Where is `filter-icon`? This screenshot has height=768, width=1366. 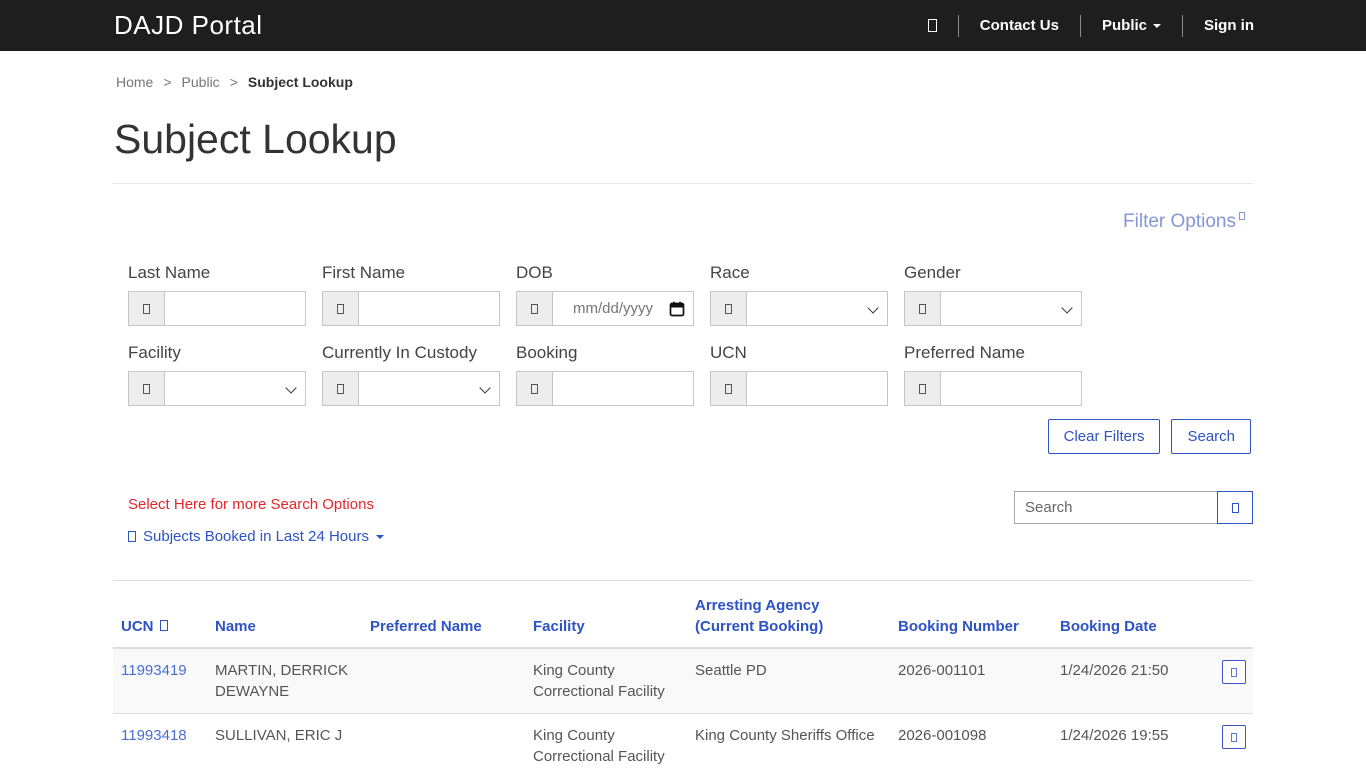
filter-icon is located at coordinates (1242, 216).